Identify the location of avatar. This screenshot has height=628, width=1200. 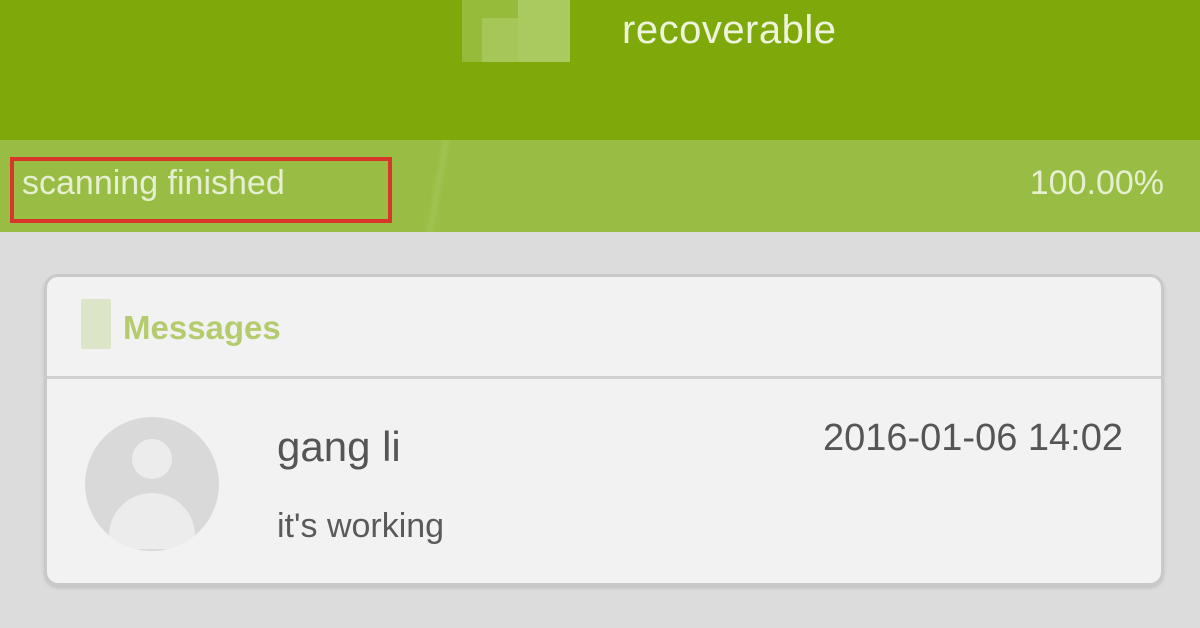
(152, 484).